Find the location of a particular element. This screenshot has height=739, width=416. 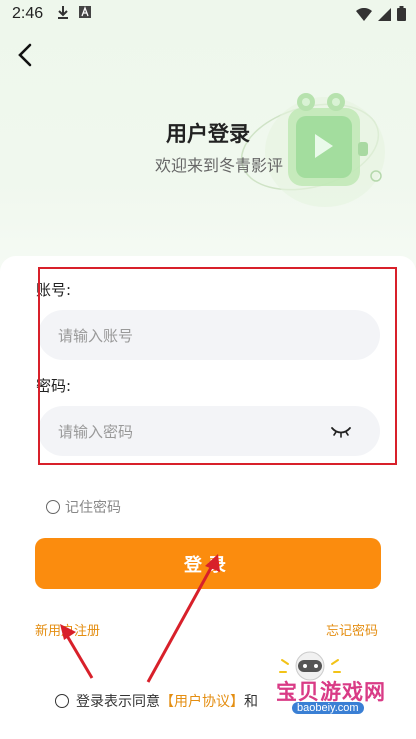

page-title: 用户登录 is located at coordinates (208, 134).